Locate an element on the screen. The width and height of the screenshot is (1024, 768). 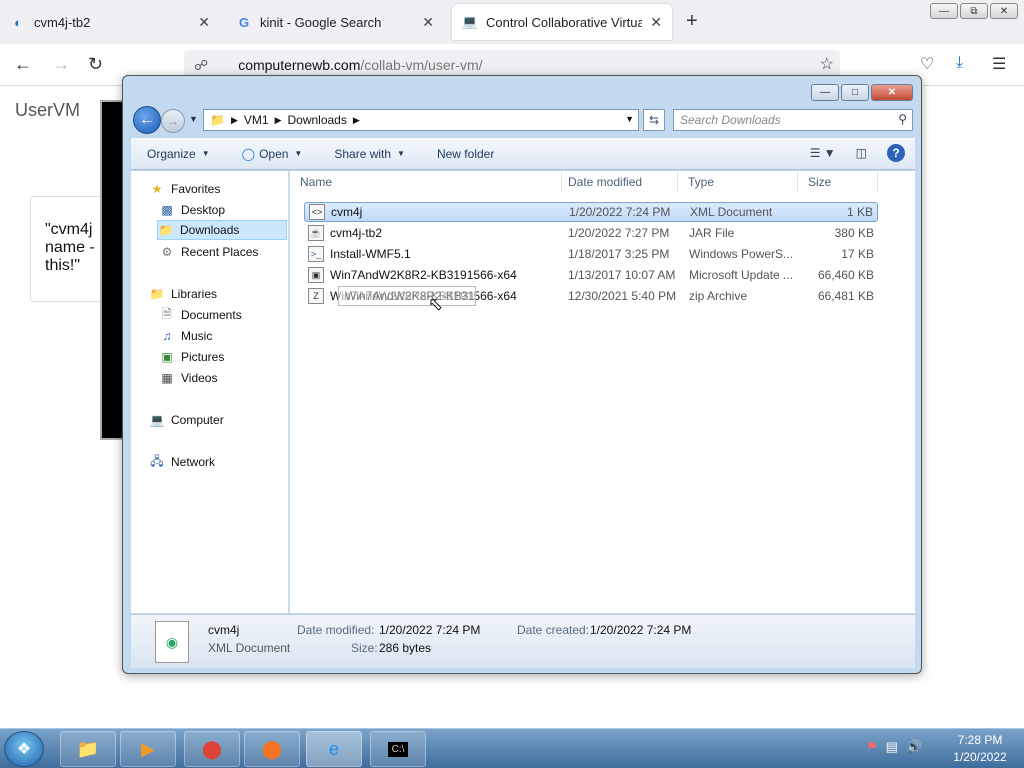
xml-file-icon: ◉ is located at coordinates (172, 642).